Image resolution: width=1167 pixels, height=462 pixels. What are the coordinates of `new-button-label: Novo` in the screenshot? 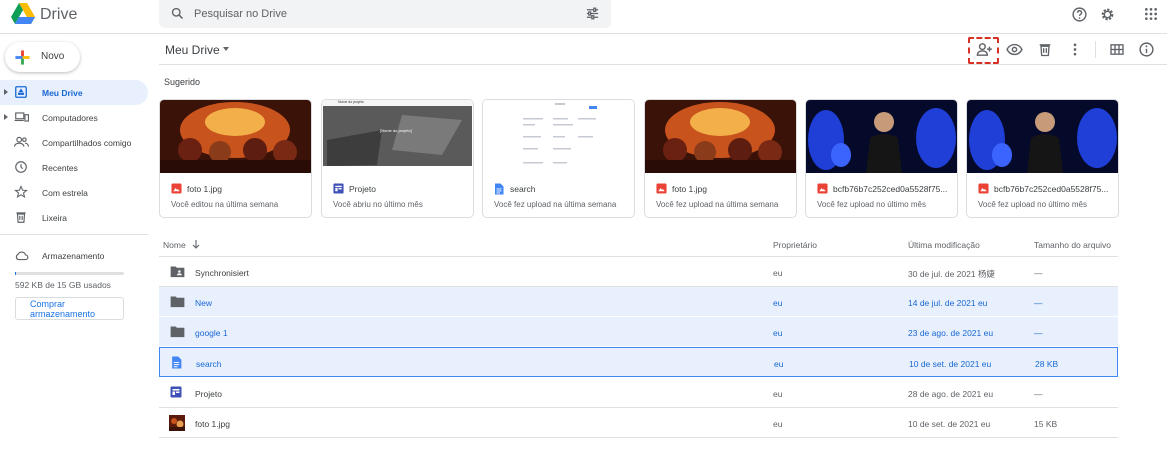 It's located at (53, 56).